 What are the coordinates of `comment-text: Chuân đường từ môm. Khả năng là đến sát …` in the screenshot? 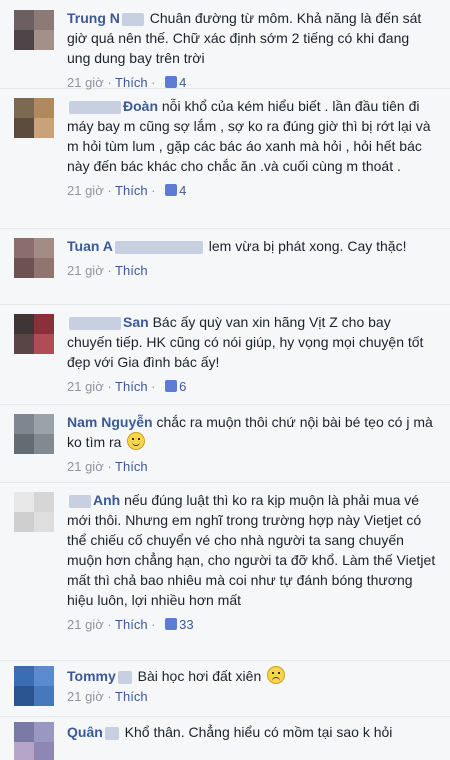 It's located at (244, 38).